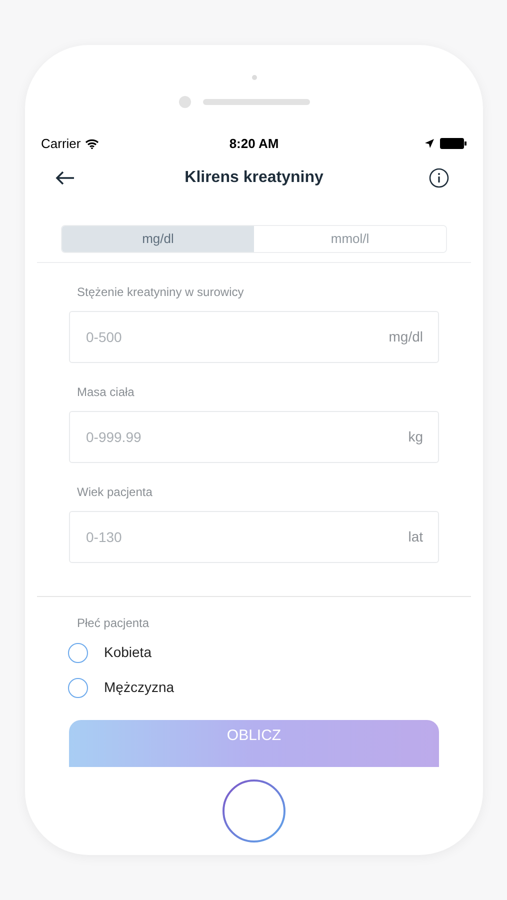 The width and height of the screenshot is (507, 900). Describe the element at coordinates (106, 393) in the screenshot. I see `field-label: Masa ciała` at that location.